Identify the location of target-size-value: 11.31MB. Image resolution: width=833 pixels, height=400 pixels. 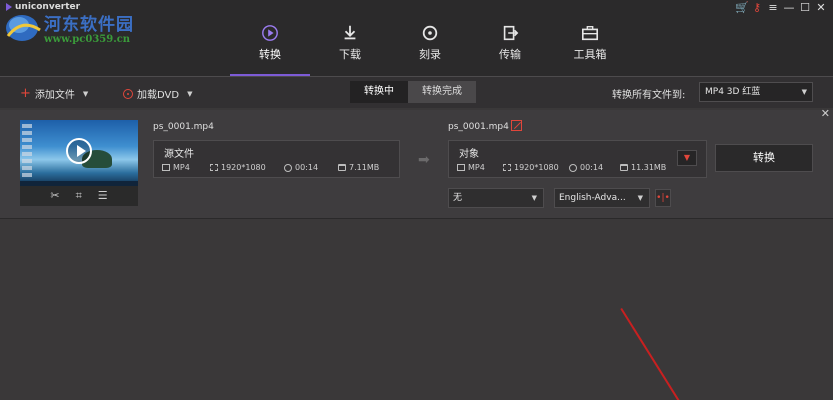
(649, 167).